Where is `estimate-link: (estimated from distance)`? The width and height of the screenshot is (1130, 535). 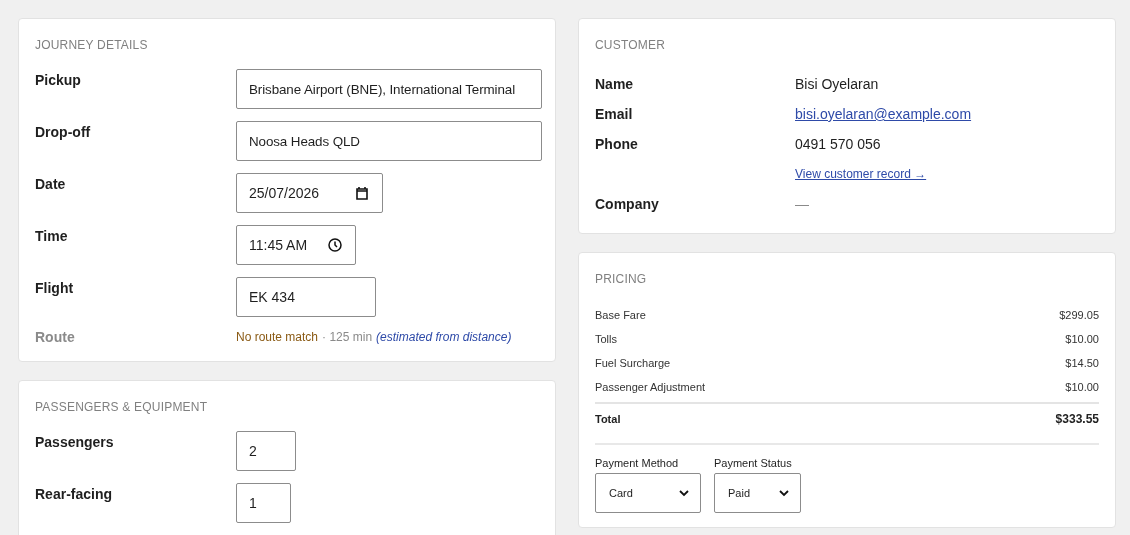
estimate-link: (estimated from distance) is located at coordinates (444, 337).